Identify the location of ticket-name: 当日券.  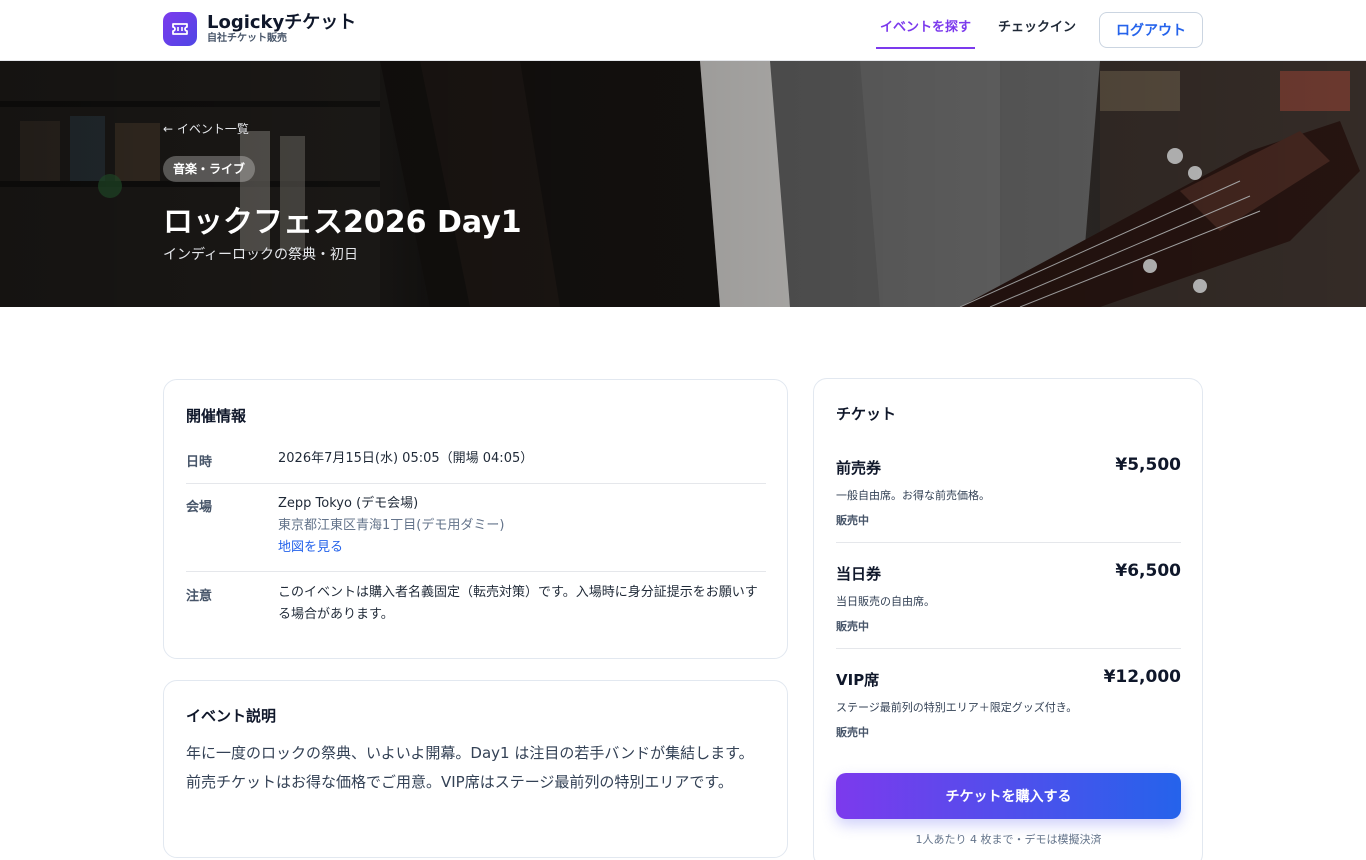
(859, 574).